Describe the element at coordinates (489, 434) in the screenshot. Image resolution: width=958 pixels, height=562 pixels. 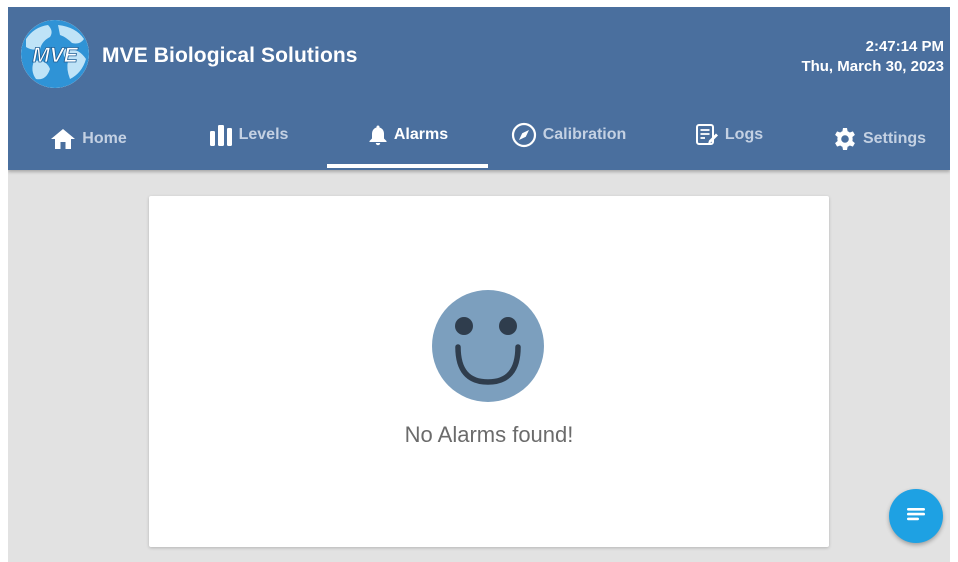
I see `empty-state-message: No Alarms found!` at that location.